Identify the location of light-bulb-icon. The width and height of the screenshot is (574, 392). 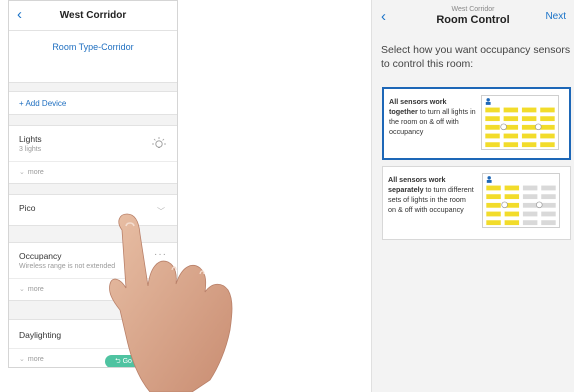
(159, 144).